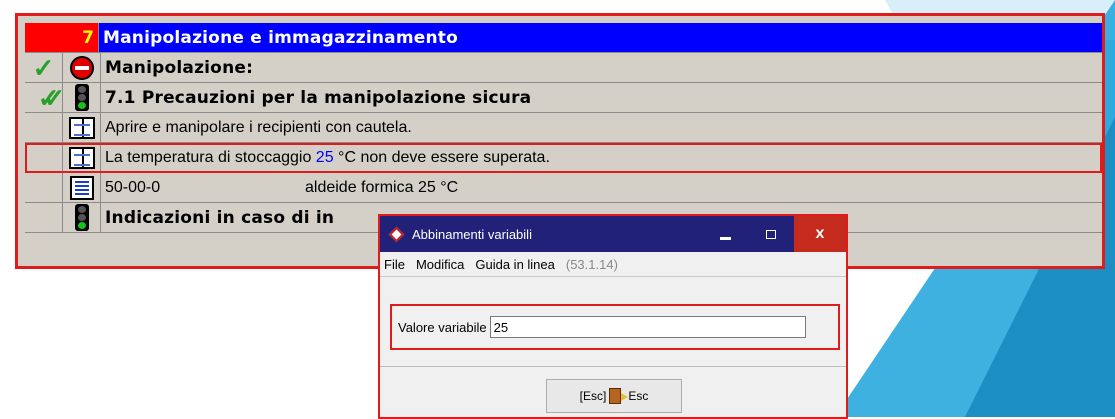 This screenshot has height=419, width=1115. Describe the element at coordinates (88, 37) in the screenshot. I see `section-number: 7` at that location.